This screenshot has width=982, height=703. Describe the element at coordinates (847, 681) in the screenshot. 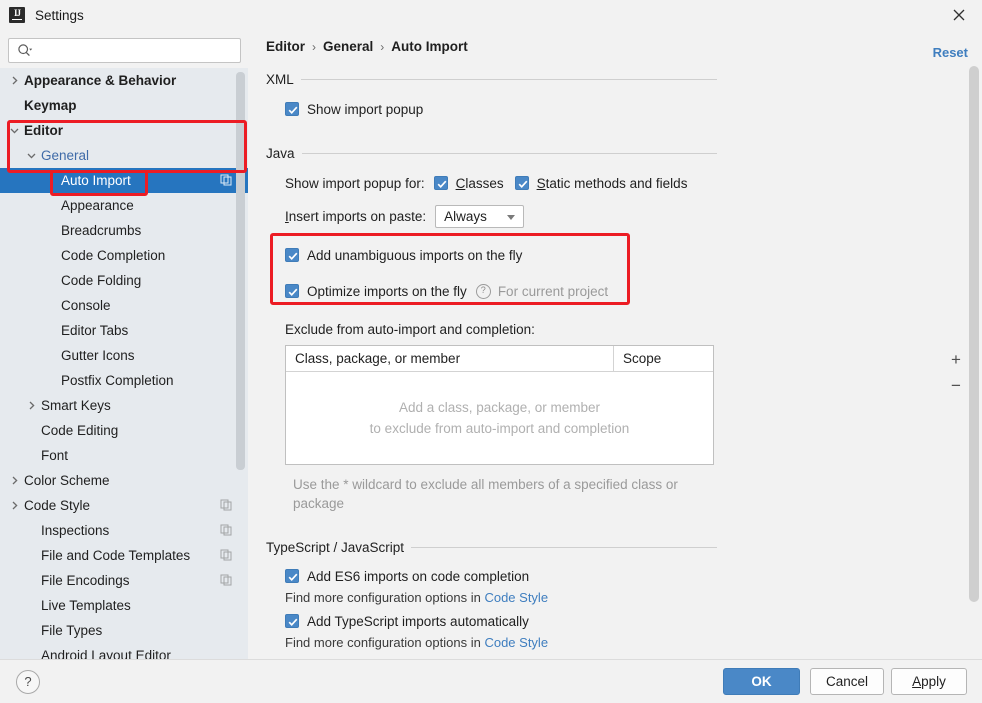

I see `cancel-button: Cancel` at that location.